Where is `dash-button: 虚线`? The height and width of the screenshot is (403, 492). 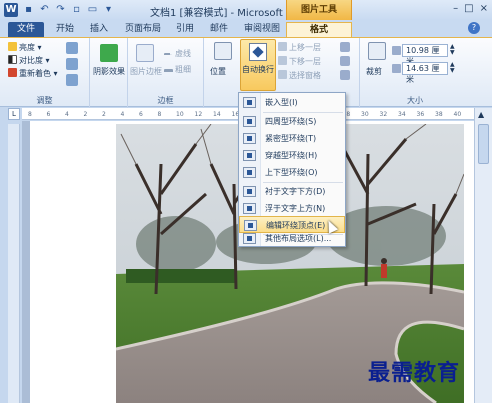 dash-button: 虚线 is located at coordinates (177, 53).